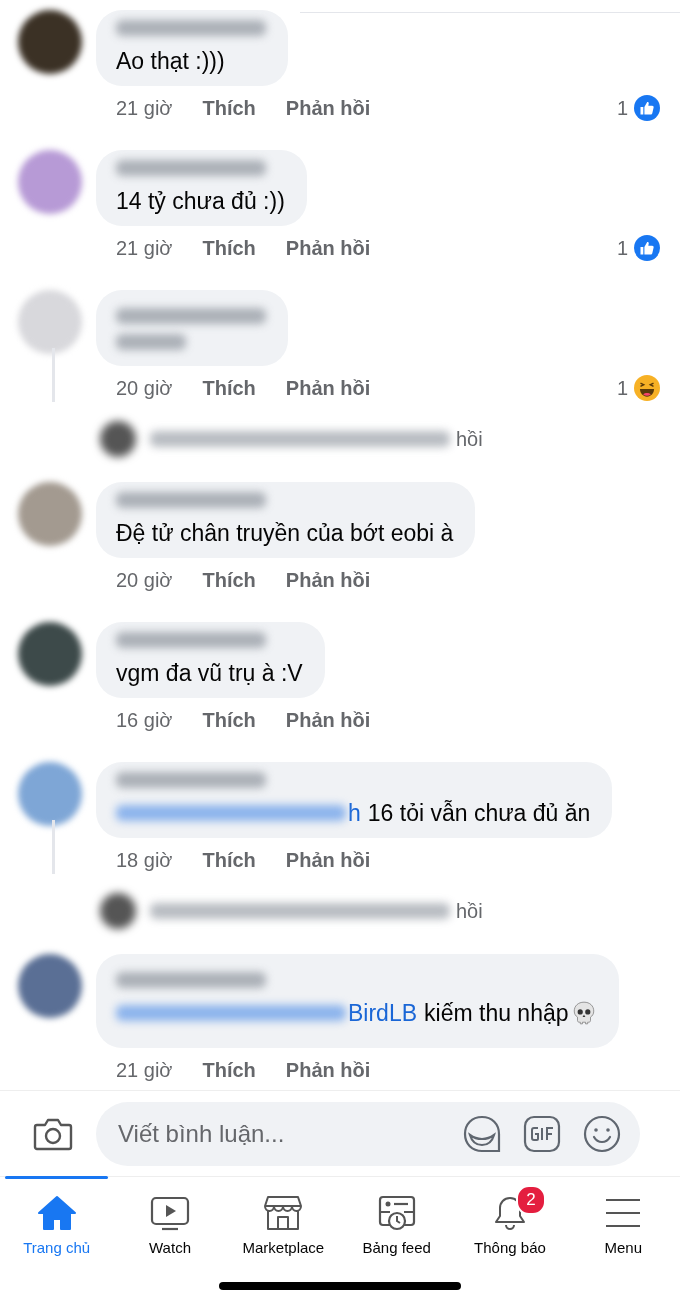  I want to click on comment-time: 18 giờ, so click(144, 860).